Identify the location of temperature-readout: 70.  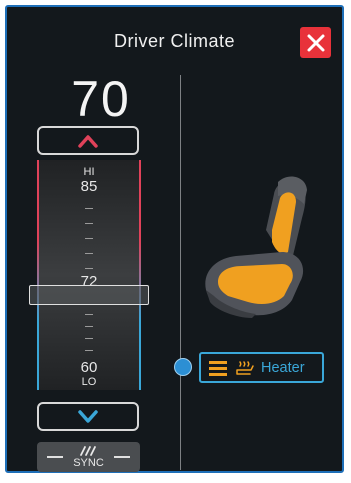
(101, 99).